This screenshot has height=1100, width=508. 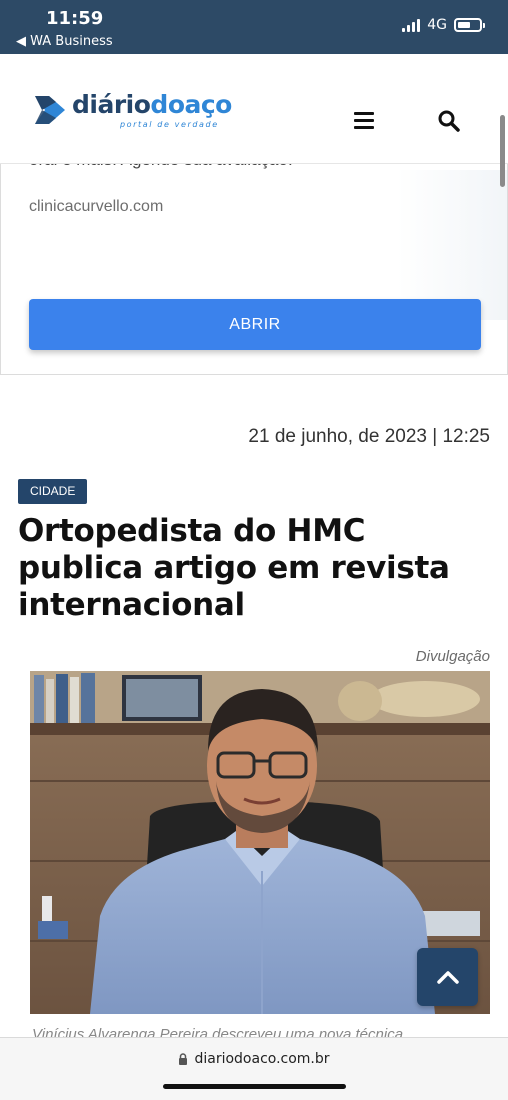 What do you see at coordinates (502, 151) in the screenshot?
I see `page-scrollbar` at bounding box center [502, 151].